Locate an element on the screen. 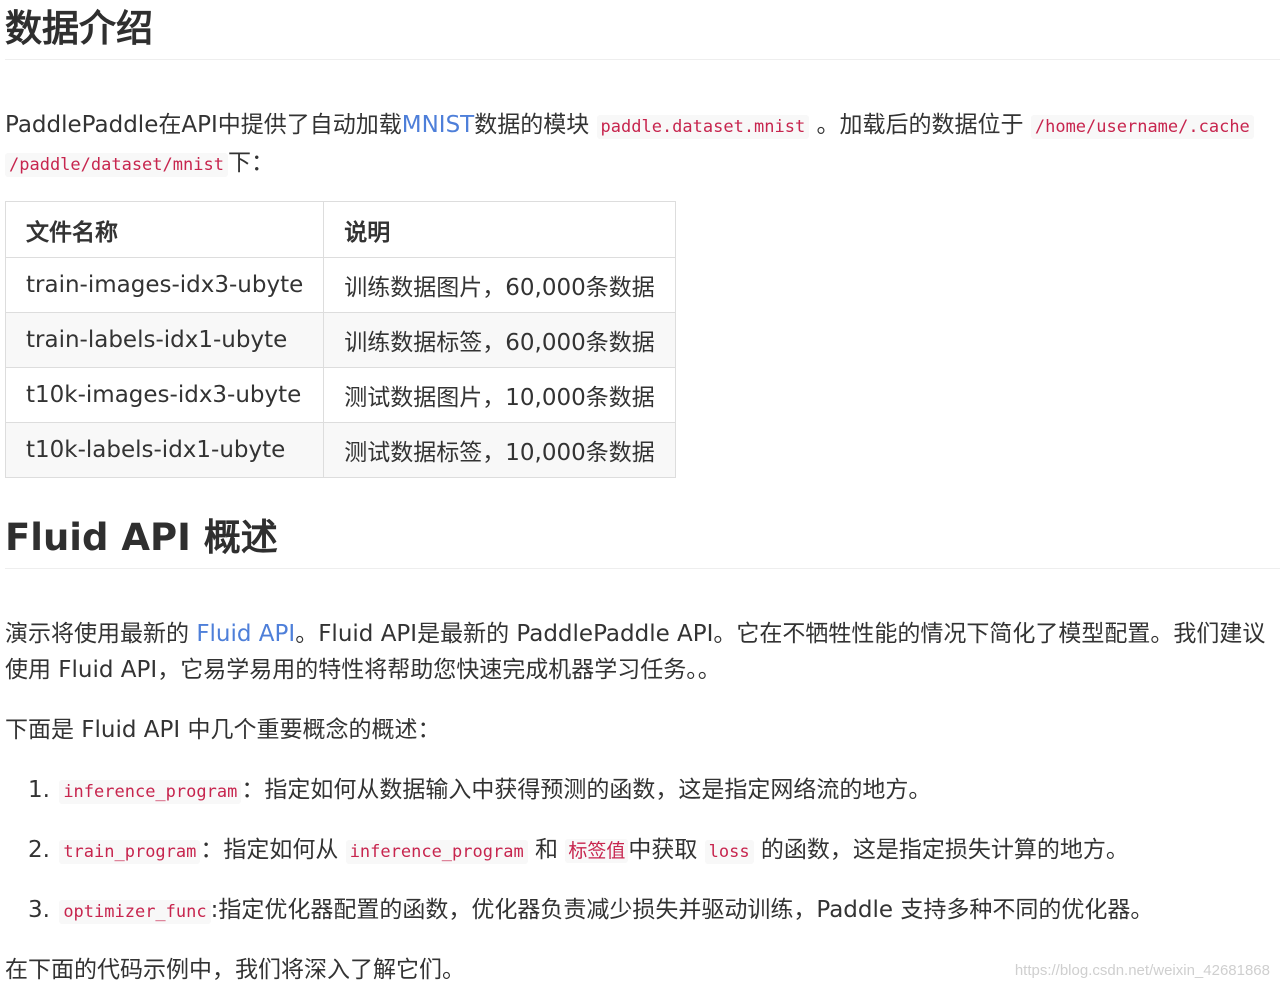 The height and width of the screenshot is (990, 1280). table-cell: t10k-labels-idx1-ubyte is located at coordinates (164, 450).